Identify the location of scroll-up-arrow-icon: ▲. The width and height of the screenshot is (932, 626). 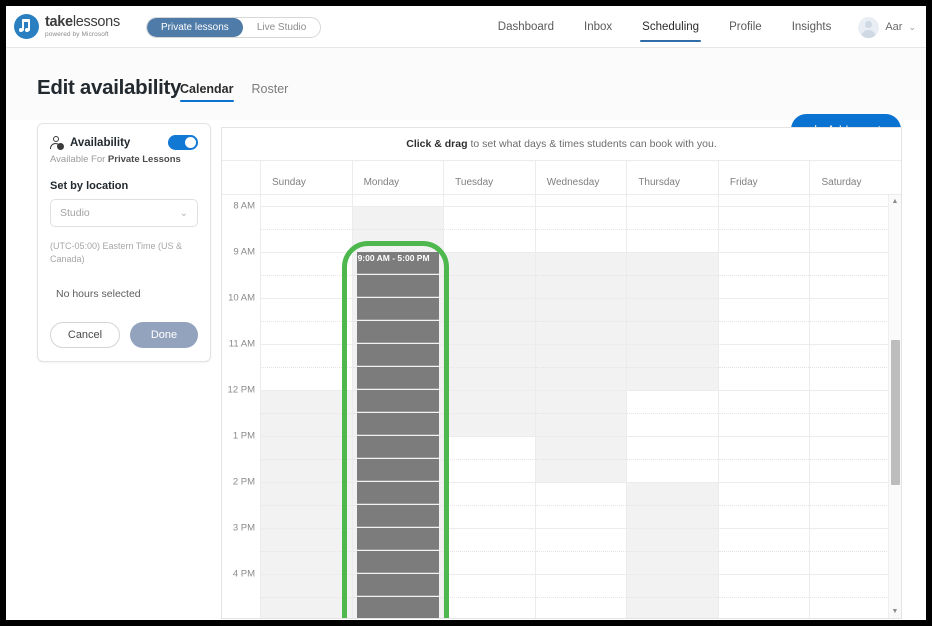
(895, 201).